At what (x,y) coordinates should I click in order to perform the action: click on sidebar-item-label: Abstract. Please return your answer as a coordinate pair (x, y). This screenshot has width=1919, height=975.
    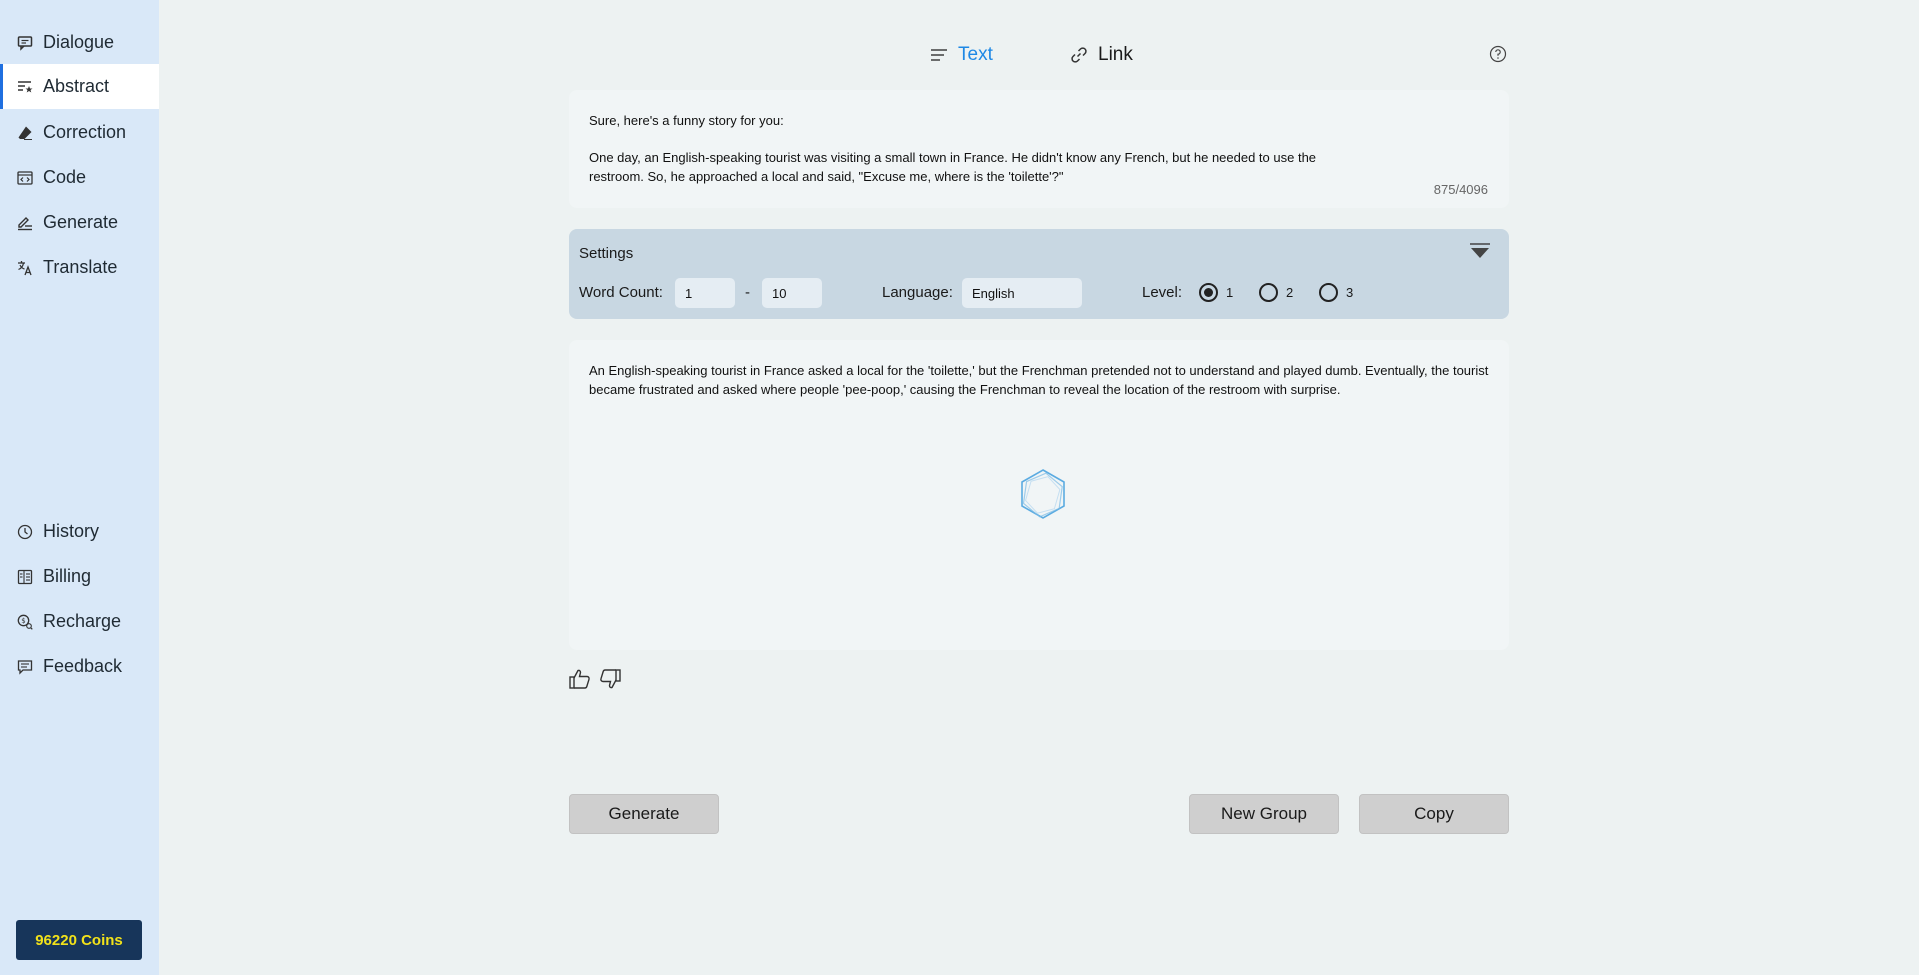
    Looking at the image, I should click on (76, 86).